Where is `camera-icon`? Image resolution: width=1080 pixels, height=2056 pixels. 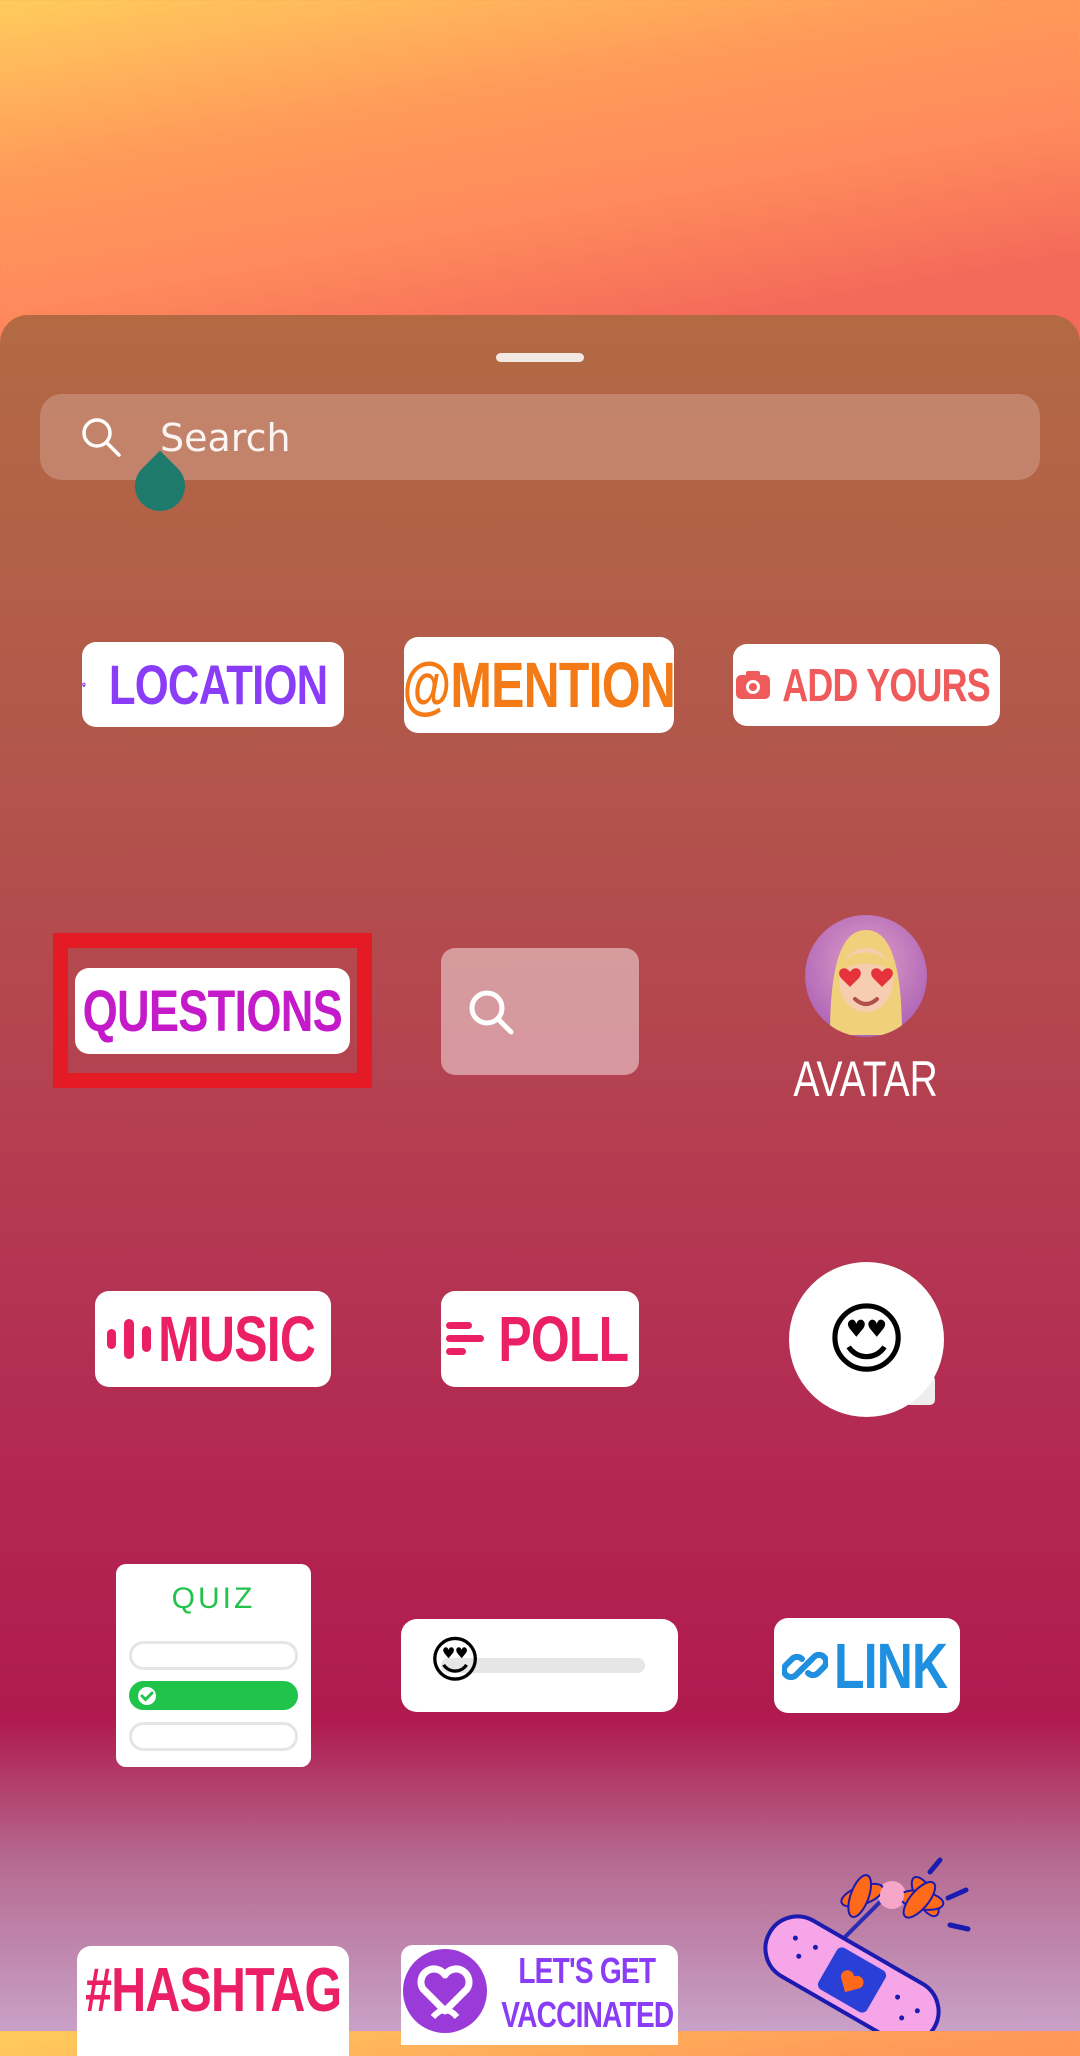
camera-icon is located at coordinates (753, 685).